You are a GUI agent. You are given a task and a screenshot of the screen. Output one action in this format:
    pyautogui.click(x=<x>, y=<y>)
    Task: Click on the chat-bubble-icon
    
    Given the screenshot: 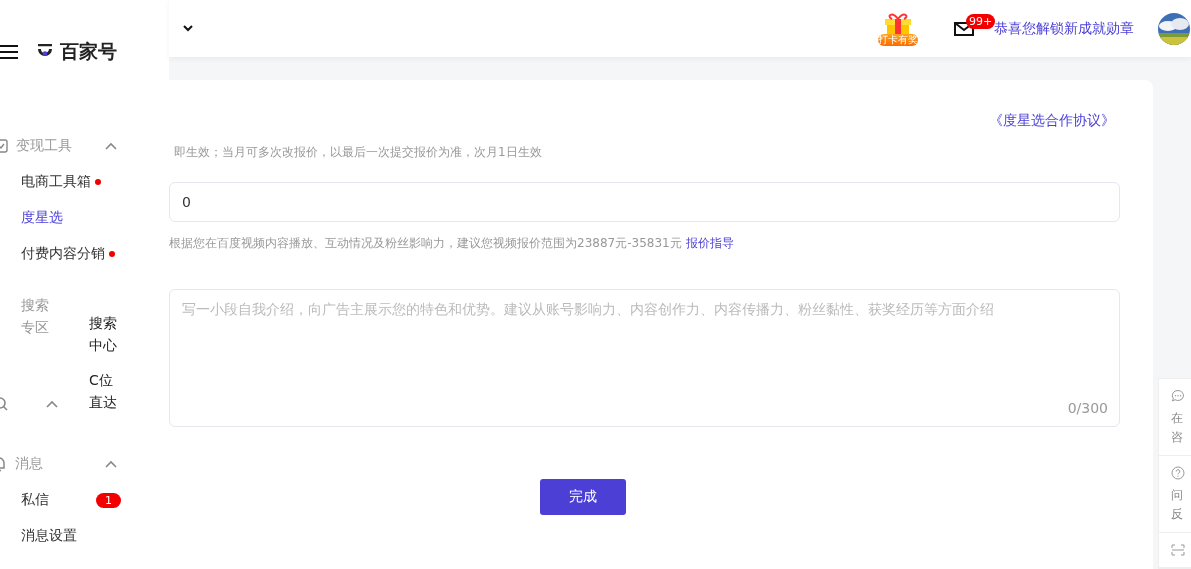 What is the action you would take?
    pyautogui.click(x=1178, y=396)
    